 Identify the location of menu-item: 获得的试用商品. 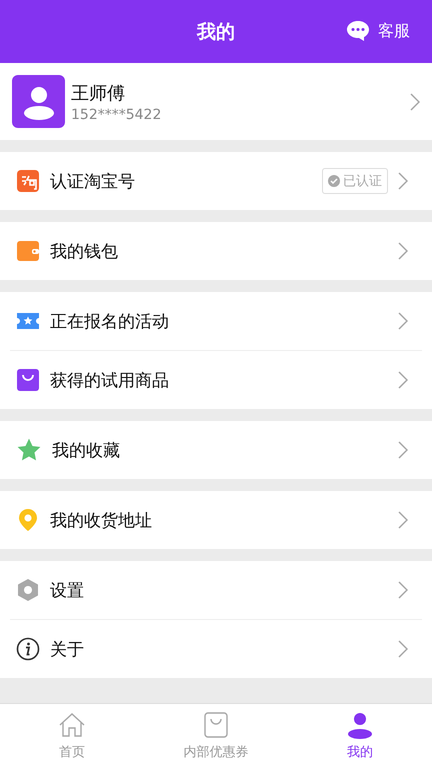
(216, 379).